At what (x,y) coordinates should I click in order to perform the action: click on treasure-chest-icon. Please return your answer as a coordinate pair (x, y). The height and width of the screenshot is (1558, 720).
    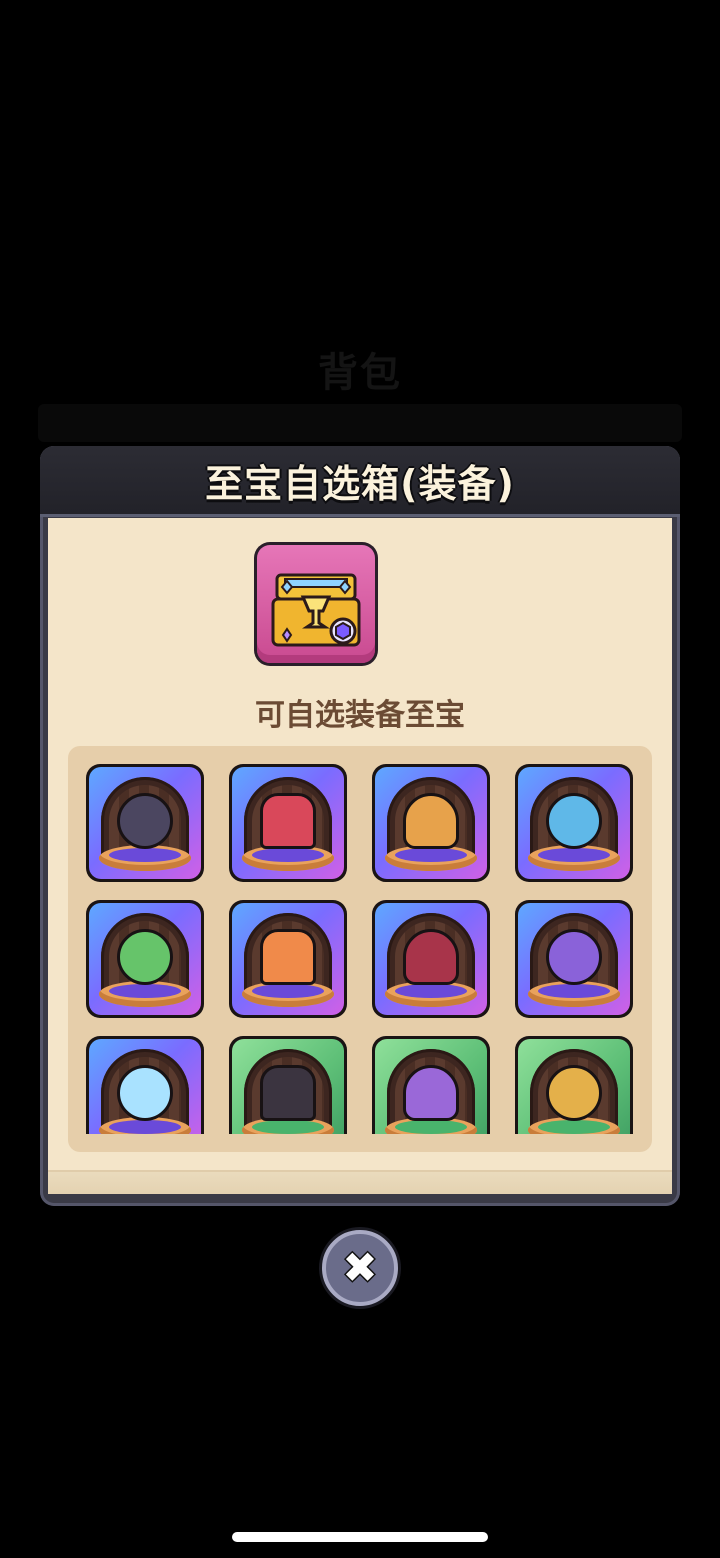
    Looking at the image, I should click on (316, 610).